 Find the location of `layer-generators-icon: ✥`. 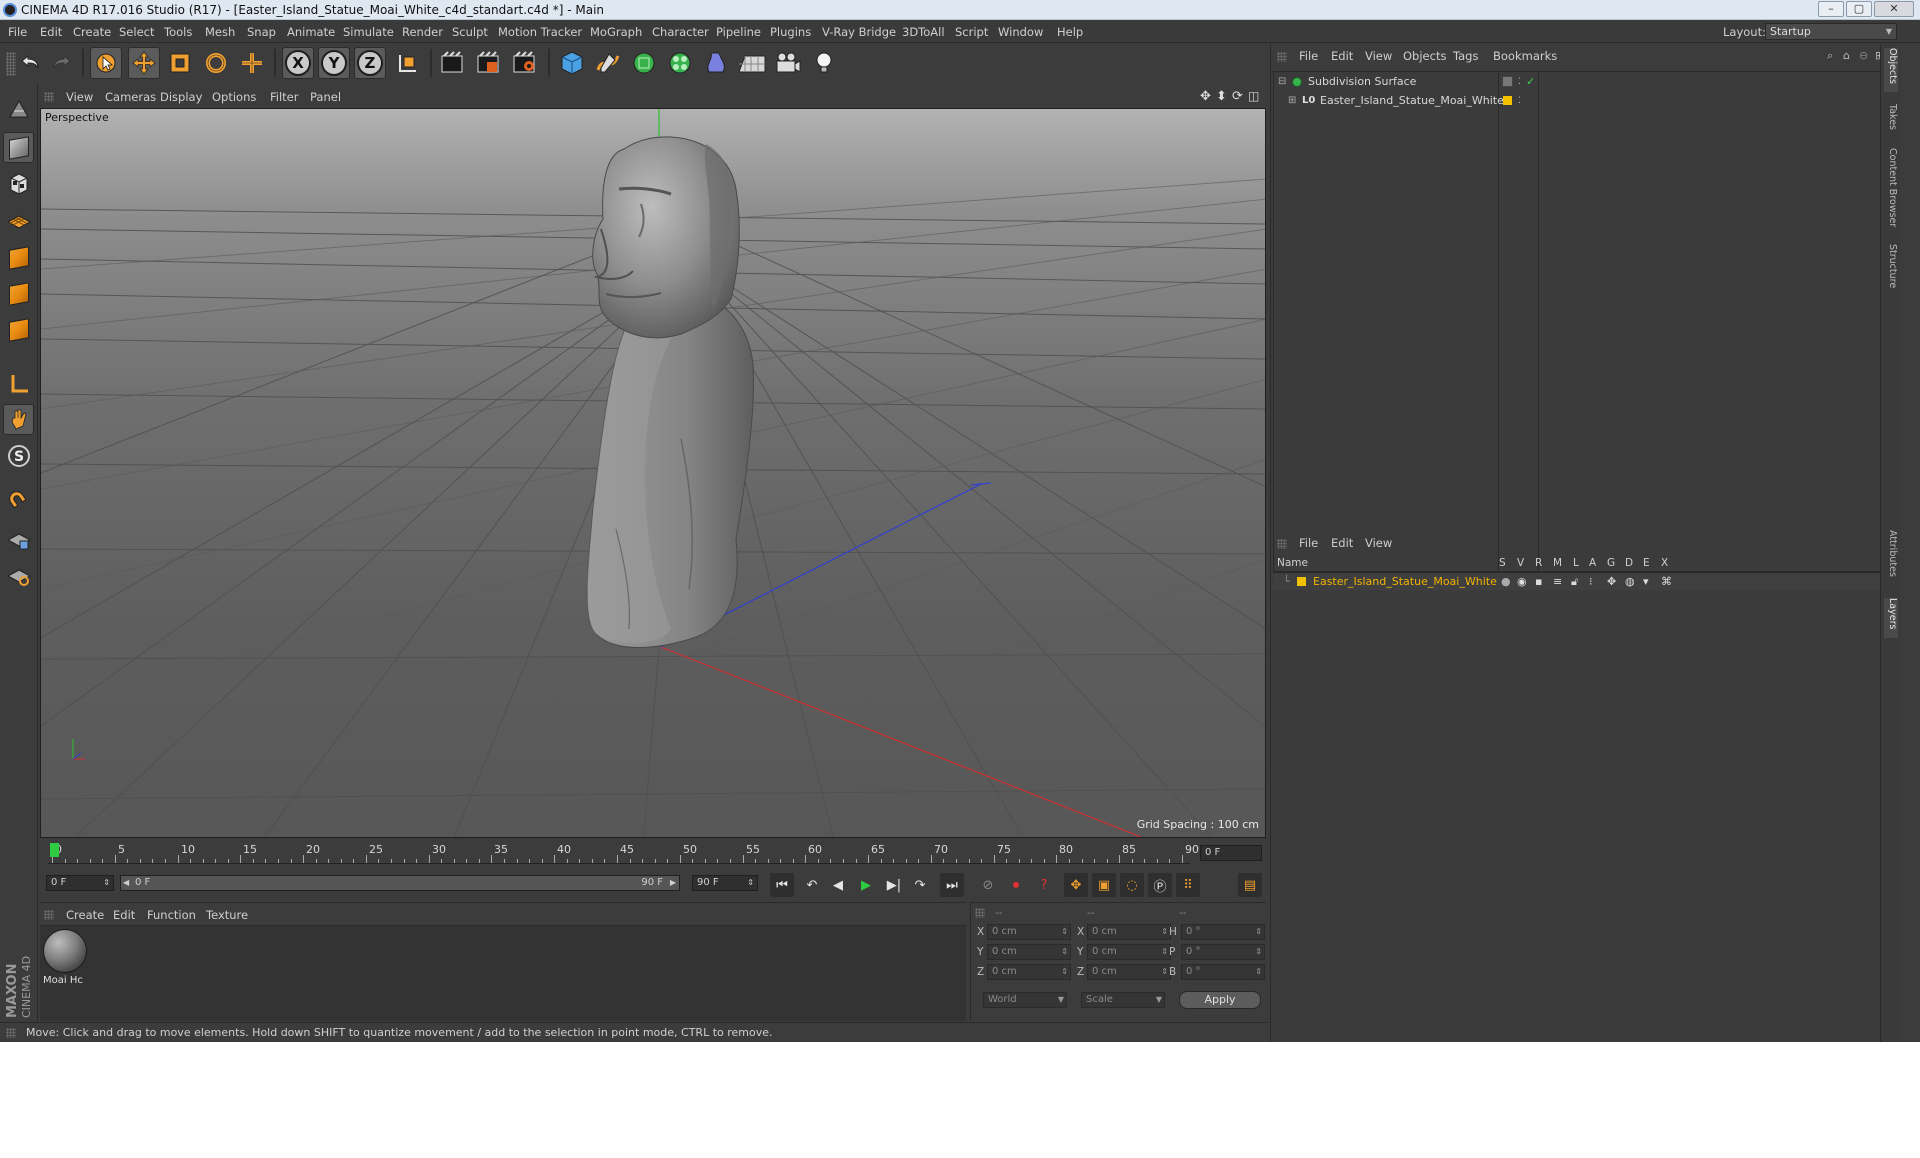

layer-generators-icon: ✥ is located at coordinates (1611, 581).